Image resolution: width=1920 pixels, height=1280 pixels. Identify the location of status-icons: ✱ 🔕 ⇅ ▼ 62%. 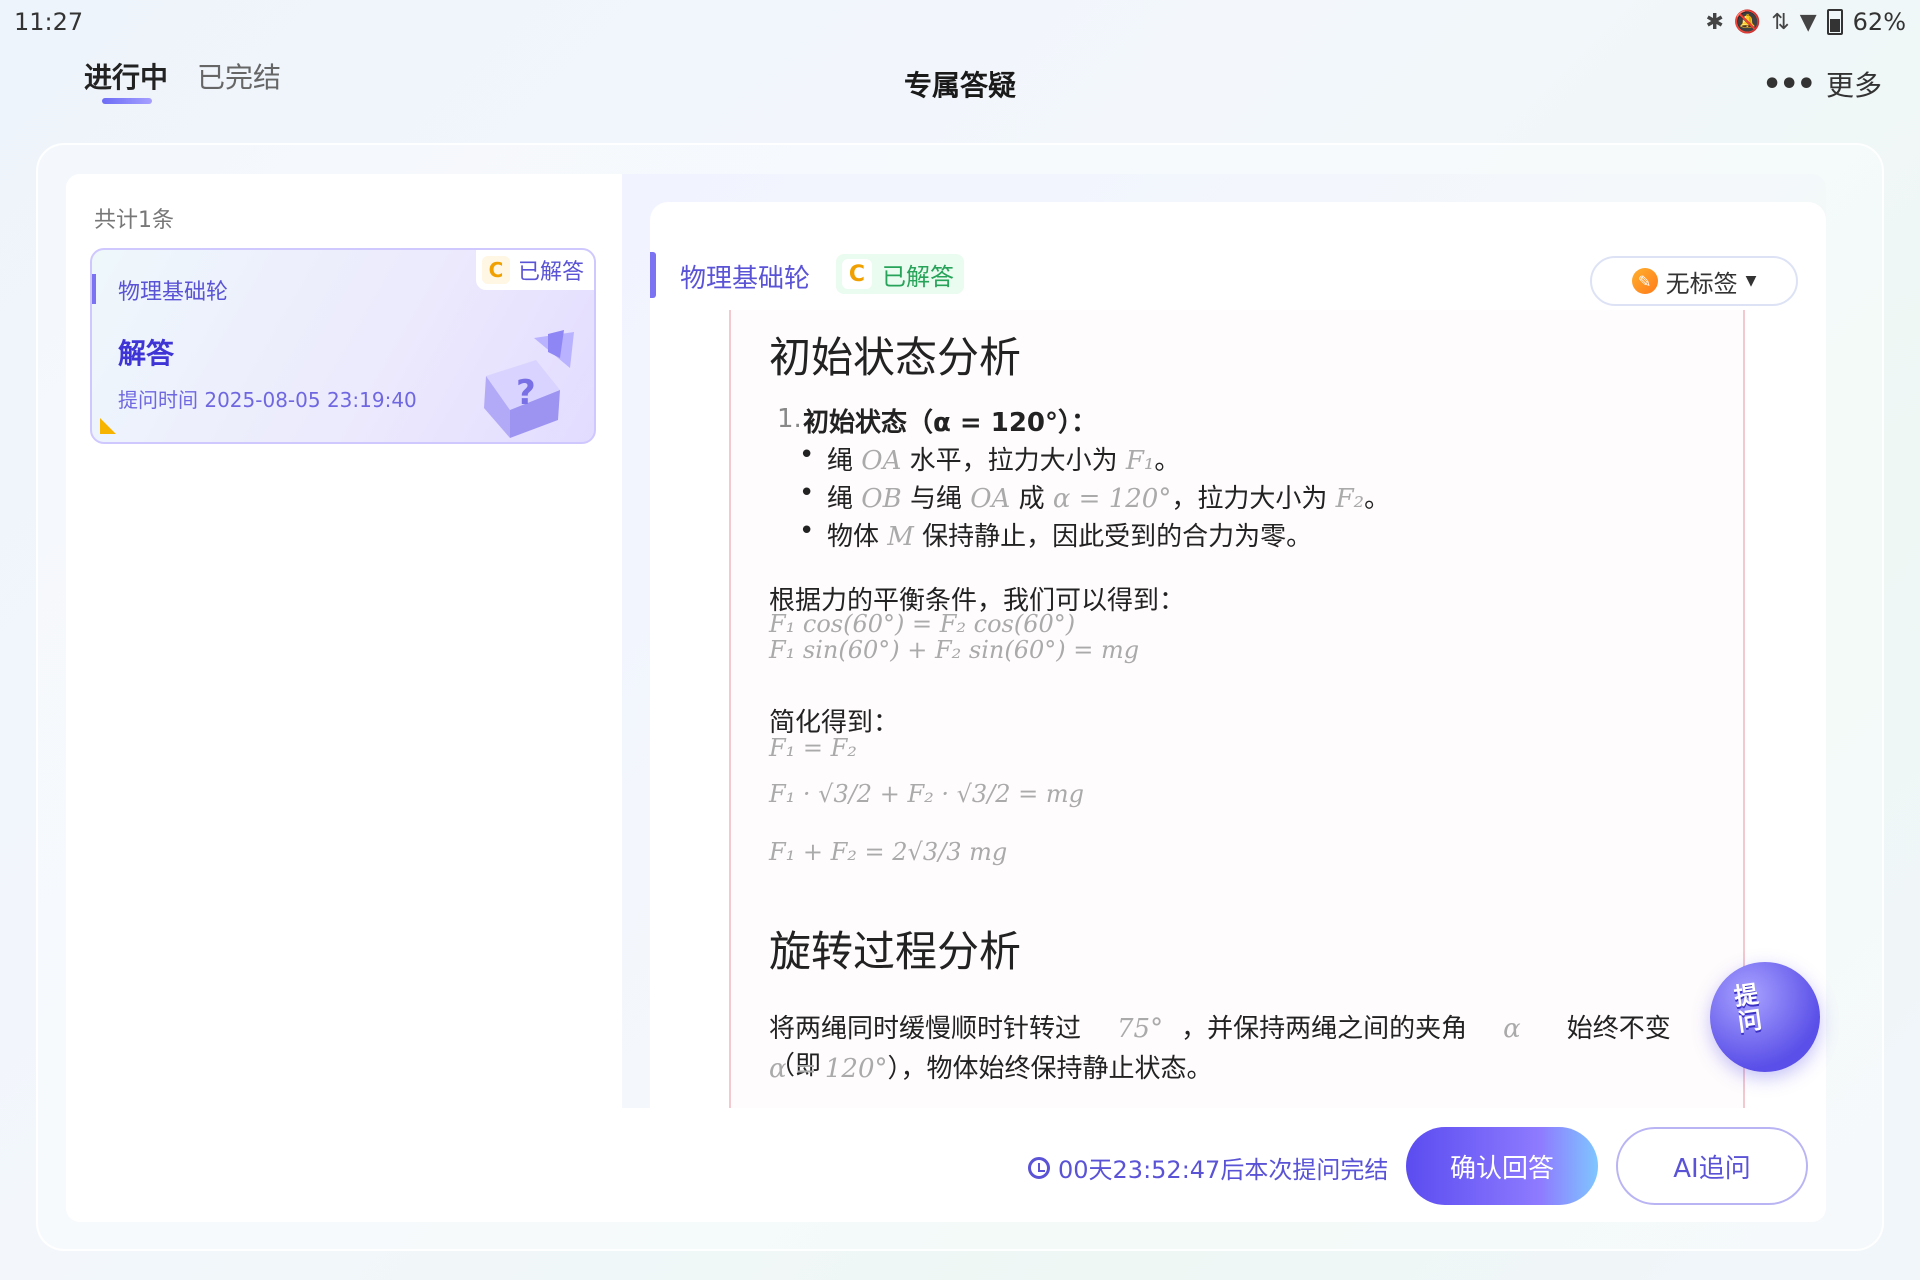
(1805, 22).